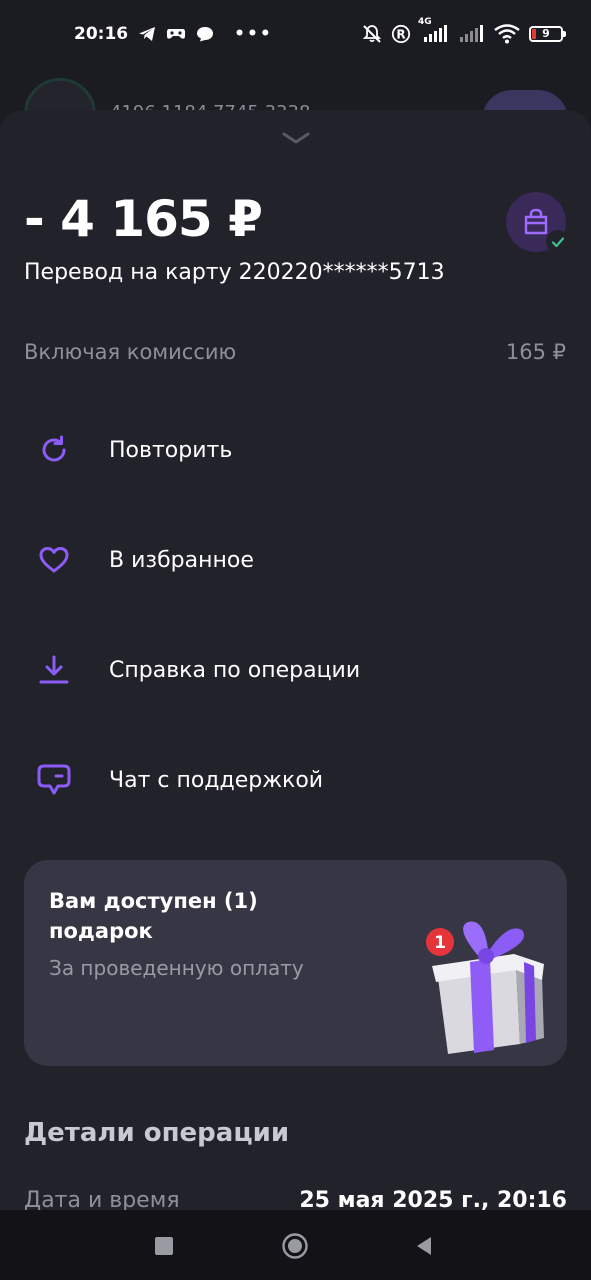 The width and height of the screenshot is (591, 1280). Describe the element at coordinates (143, 219) in the screenshot. I see `transaction-amount: - 4 165 ₽` at that location.